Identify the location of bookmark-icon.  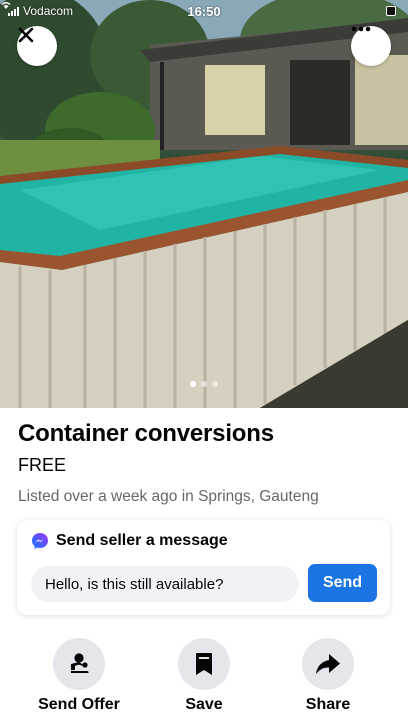
(204, 664).